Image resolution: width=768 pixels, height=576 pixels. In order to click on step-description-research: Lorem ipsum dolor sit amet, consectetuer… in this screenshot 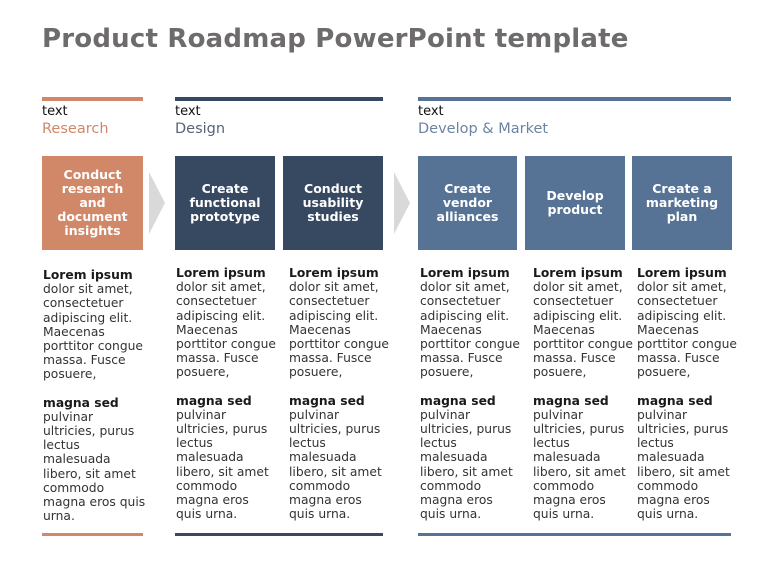, I will do `click(95, 395)`.